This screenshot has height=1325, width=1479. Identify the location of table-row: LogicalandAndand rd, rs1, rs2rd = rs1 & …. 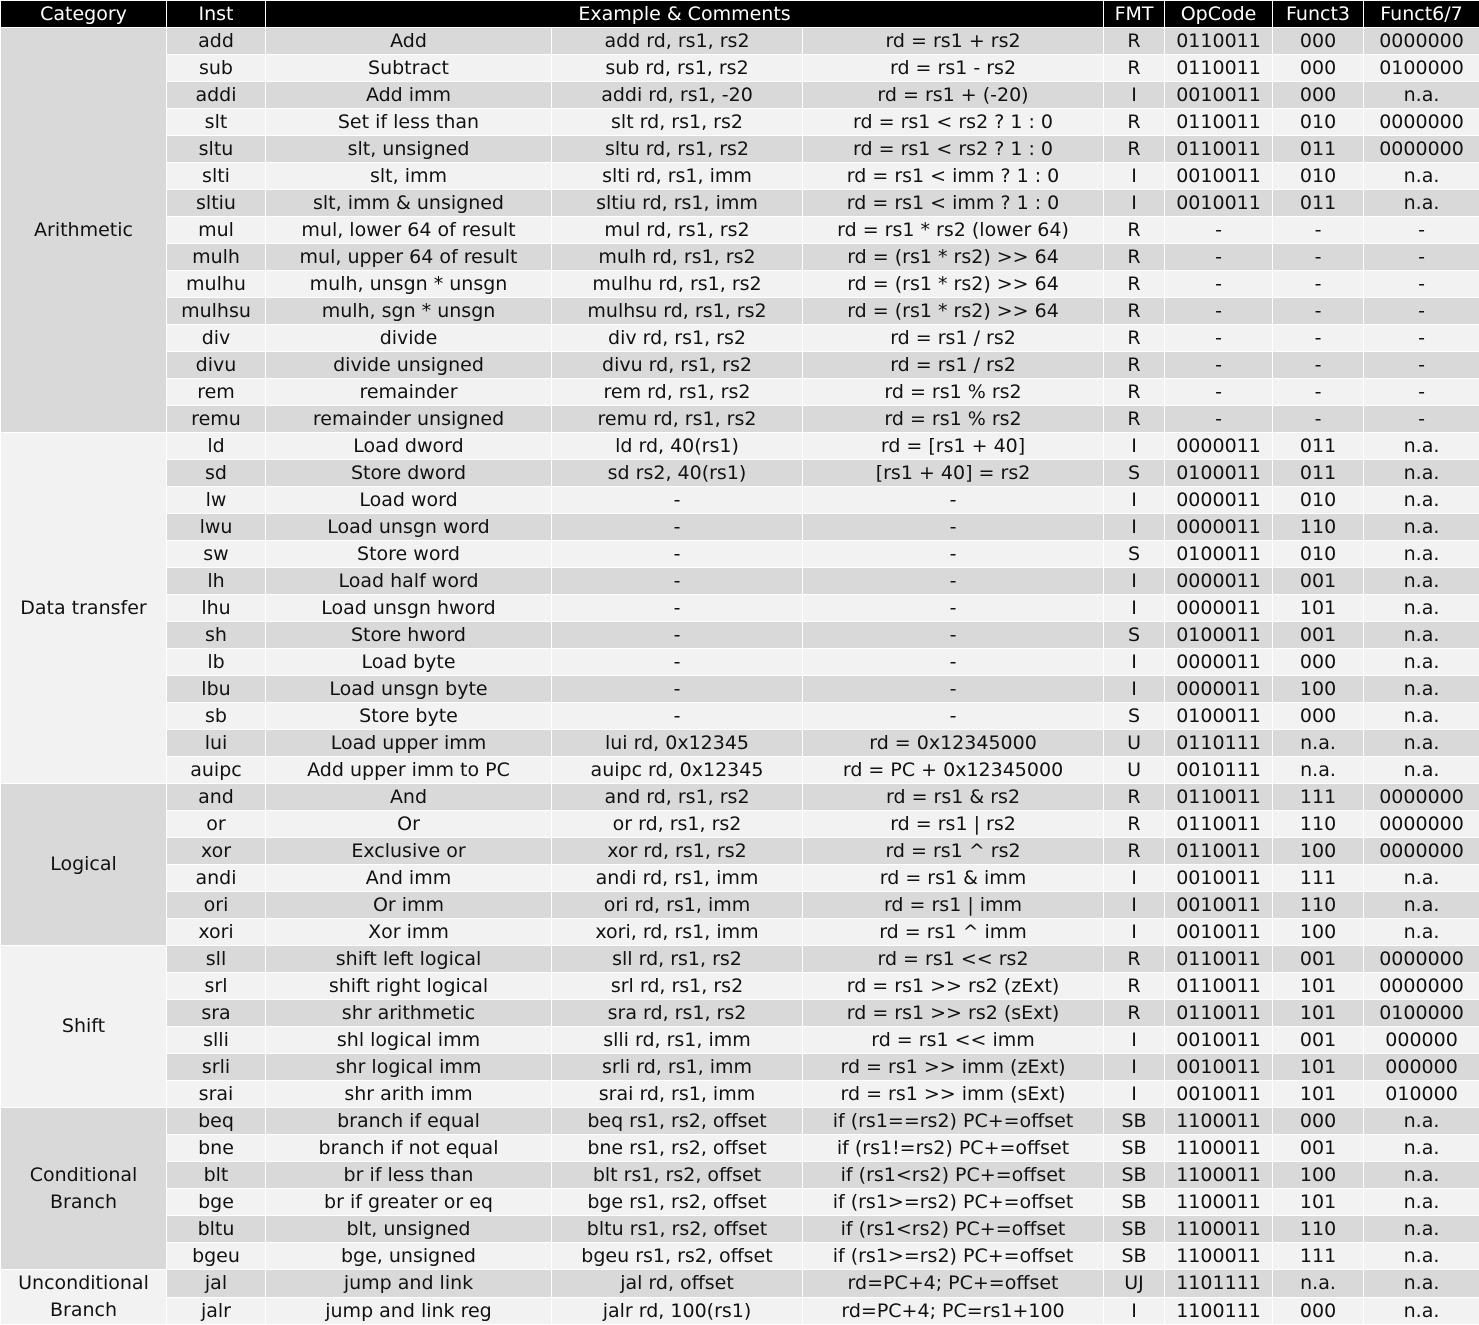
(740, 797).